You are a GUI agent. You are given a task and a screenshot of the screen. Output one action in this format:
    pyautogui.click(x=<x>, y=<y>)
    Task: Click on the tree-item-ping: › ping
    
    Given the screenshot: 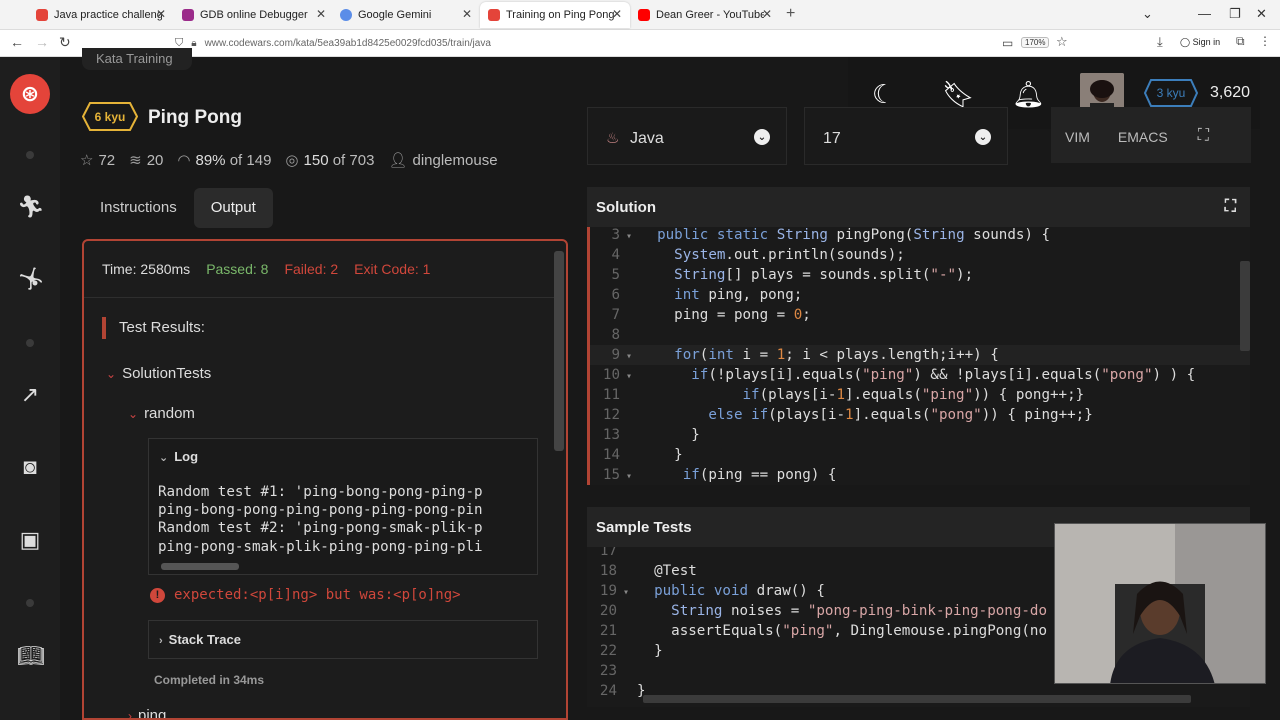 What is the action you would take?
    pyautogui.click(x=147, y=713)
    